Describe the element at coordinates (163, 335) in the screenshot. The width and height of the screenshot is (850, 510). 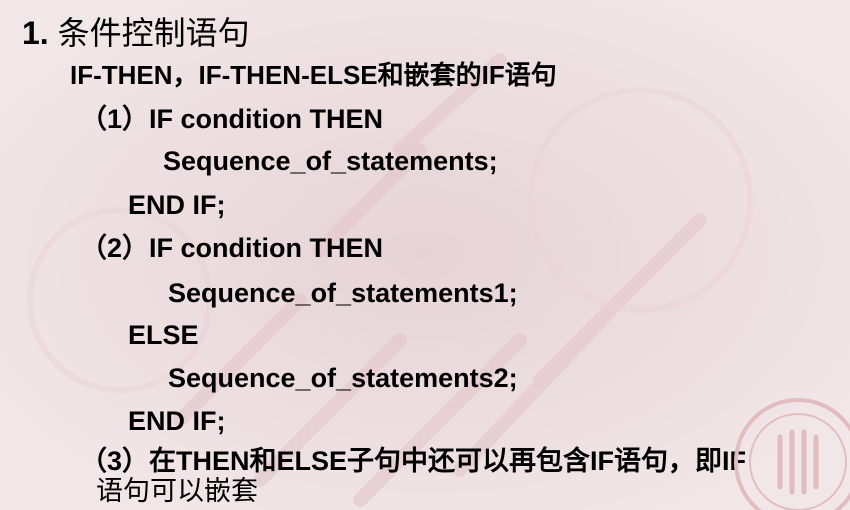
I see `code-line-6: ELSE` at that location.